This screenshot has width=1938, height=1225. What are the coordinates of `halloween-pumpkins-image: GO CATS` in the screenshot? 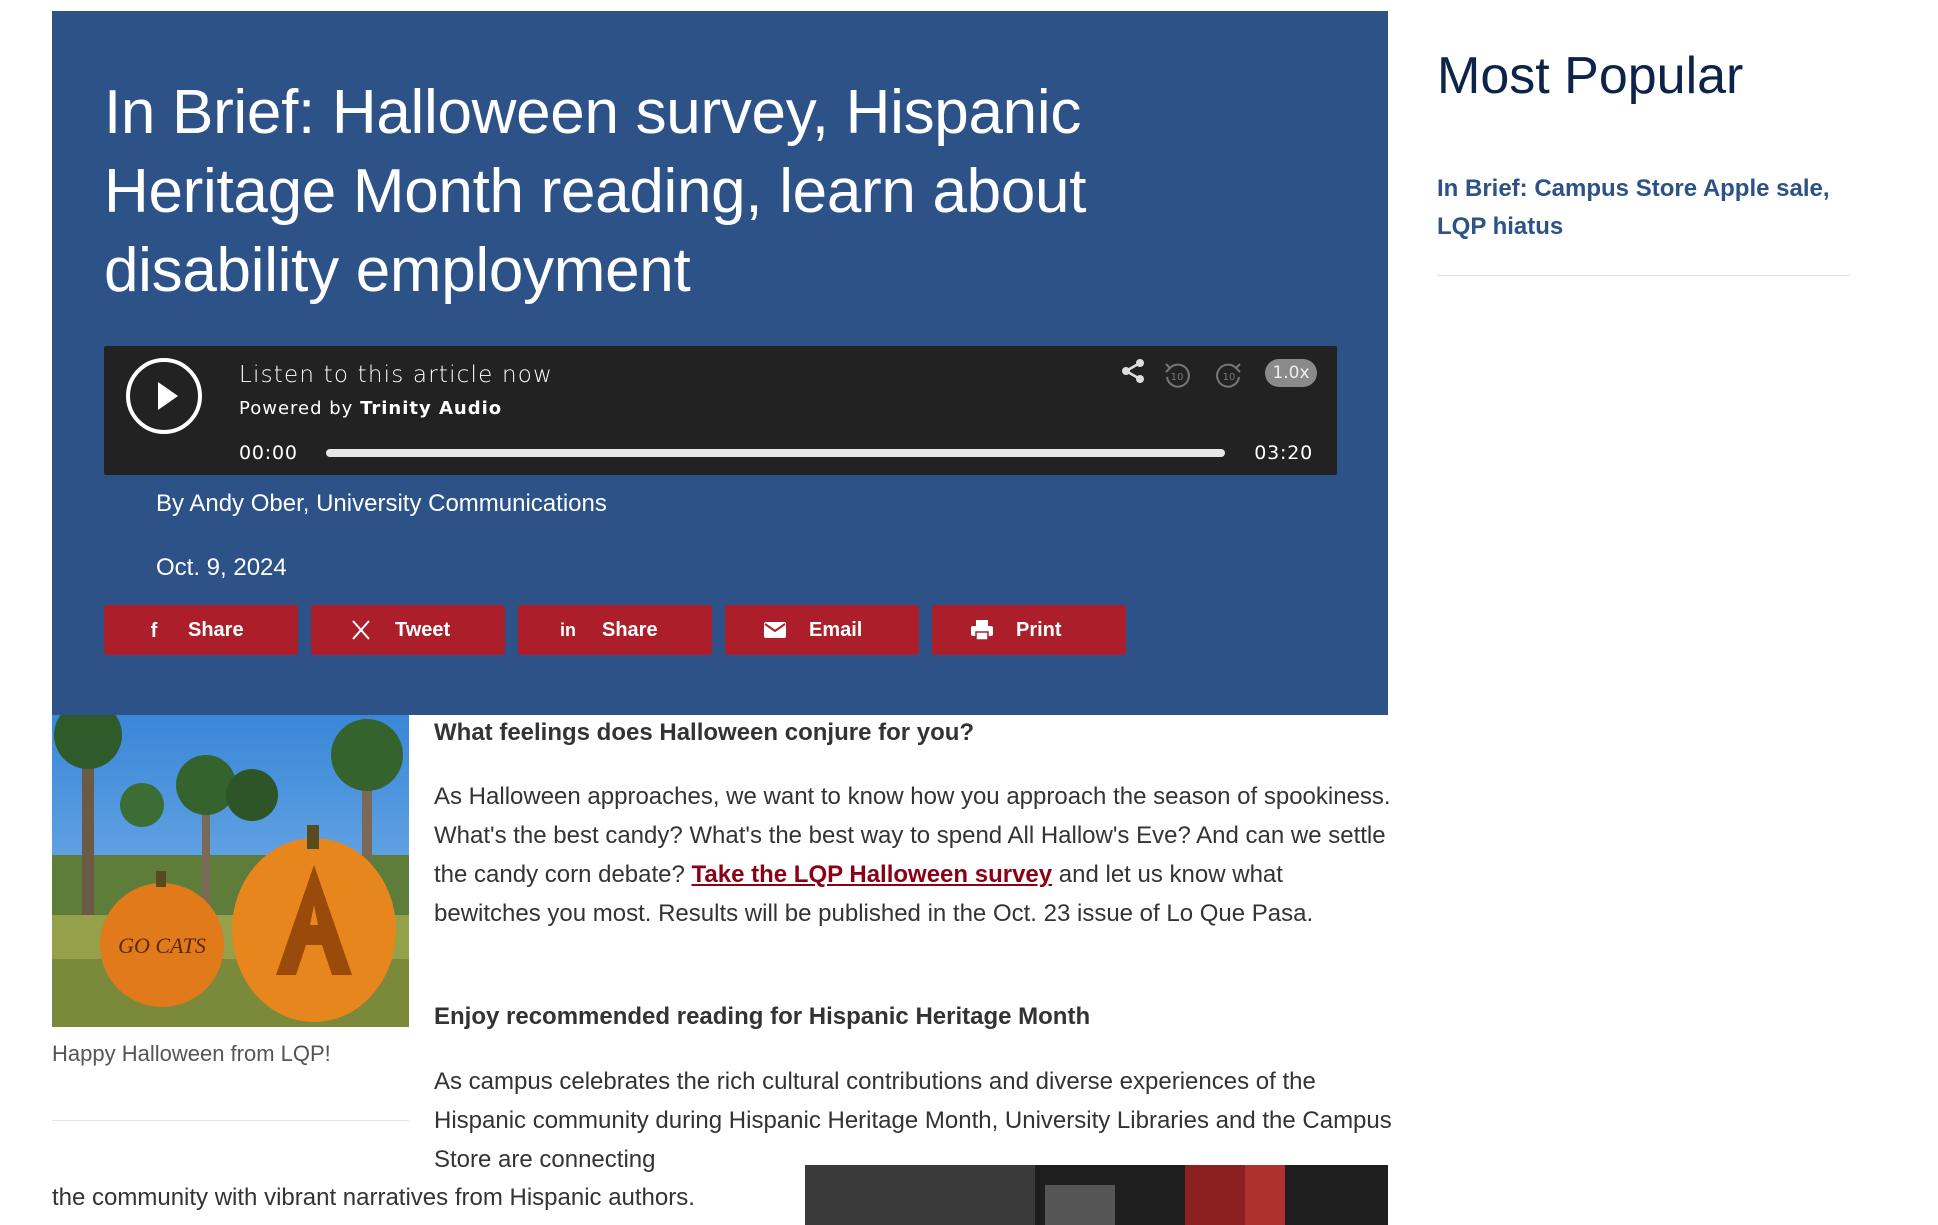 It's located at (230, 871).